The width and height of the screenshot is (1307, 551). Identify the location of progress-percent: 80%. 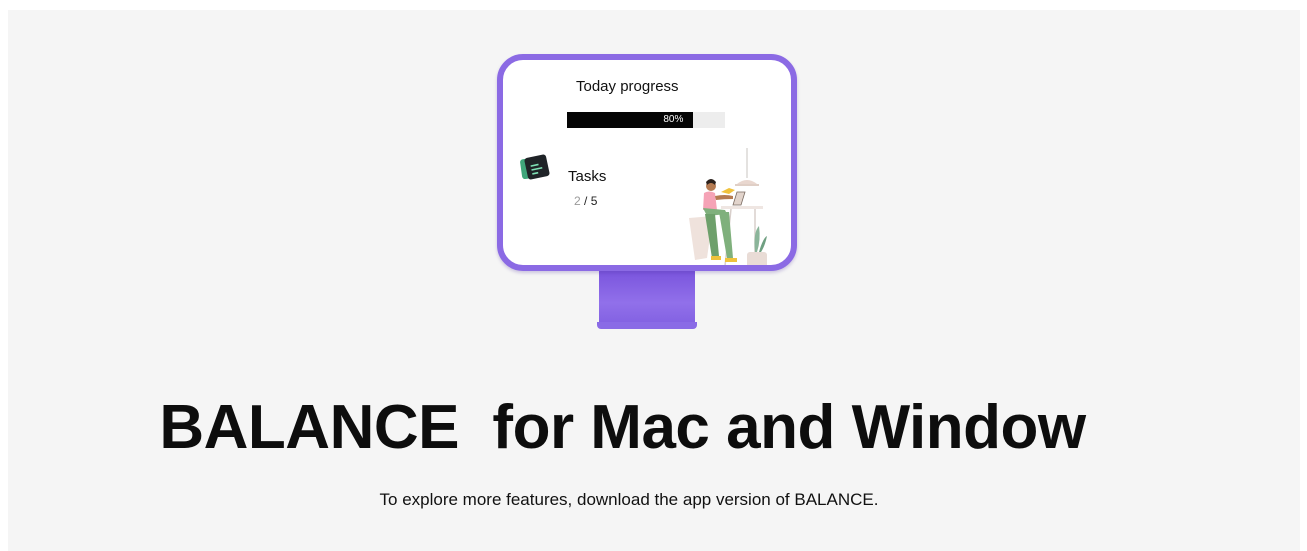
(673, 119).